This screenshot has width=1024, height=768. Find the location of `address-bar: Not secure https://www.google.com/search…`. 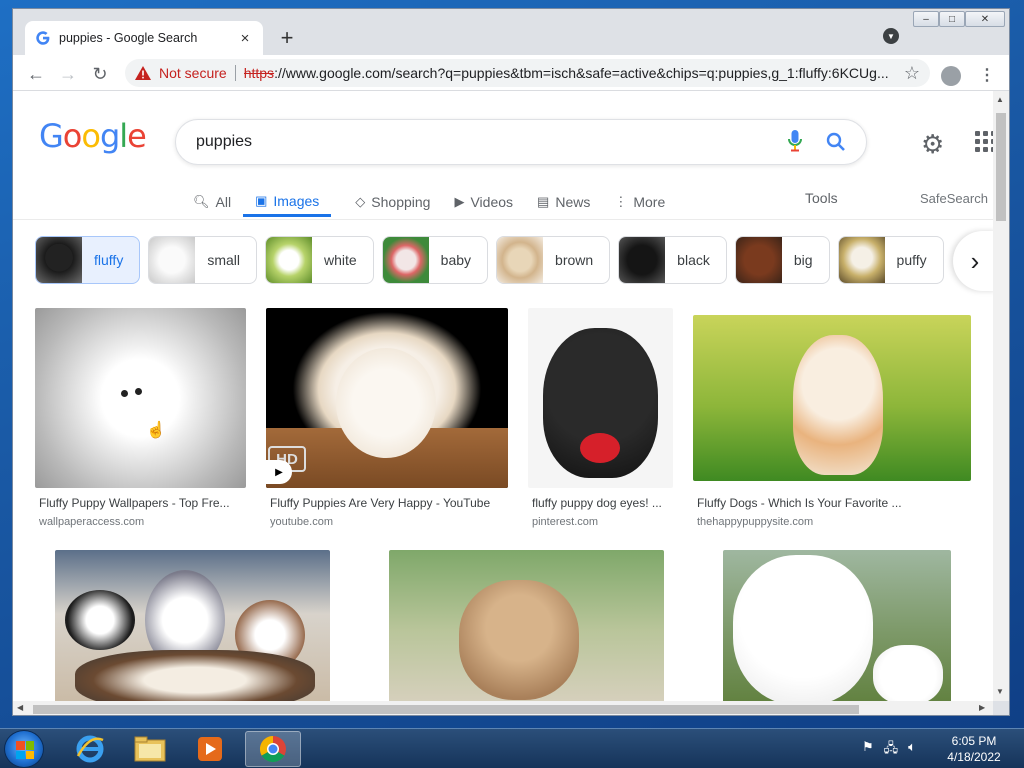

address-bar: Not secure https://www.google.com/search… is located at coordinates (527, 73).